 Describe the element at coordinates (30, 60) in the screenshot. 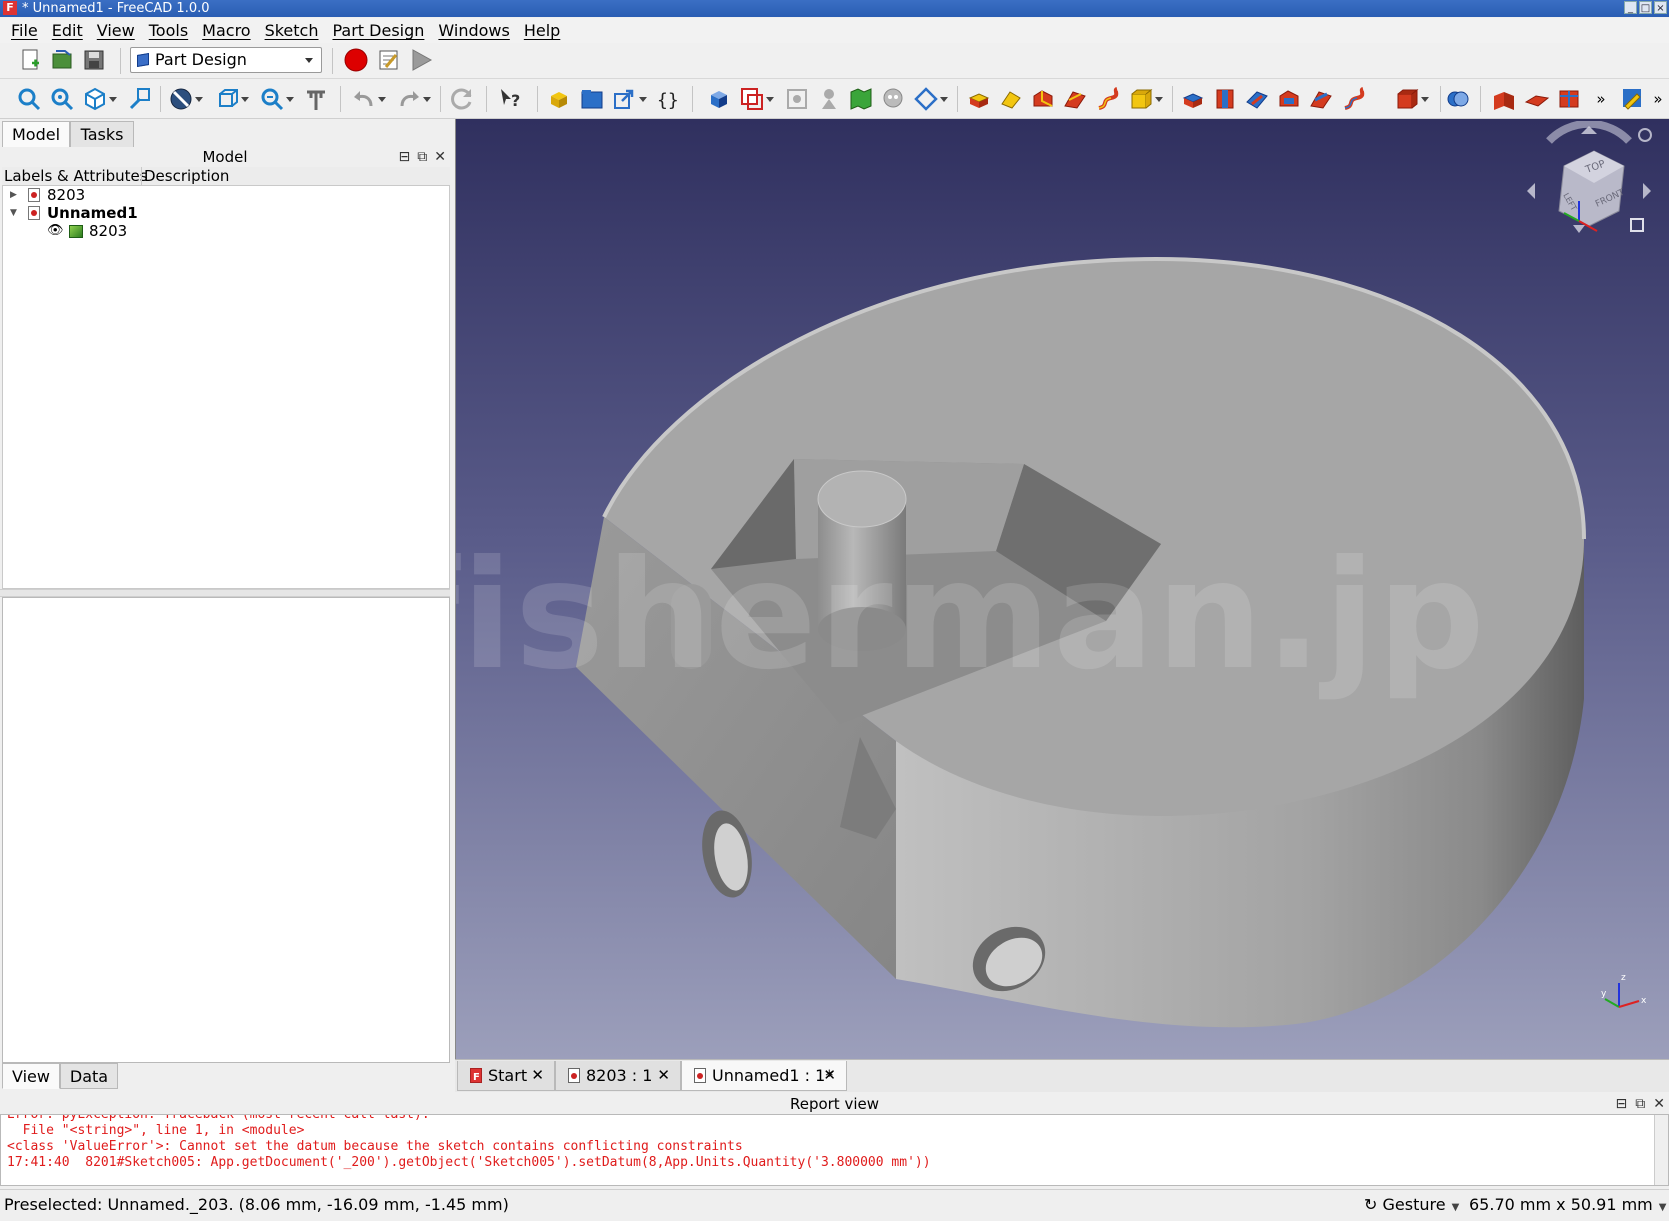

I see `new-document-icon` at that location.